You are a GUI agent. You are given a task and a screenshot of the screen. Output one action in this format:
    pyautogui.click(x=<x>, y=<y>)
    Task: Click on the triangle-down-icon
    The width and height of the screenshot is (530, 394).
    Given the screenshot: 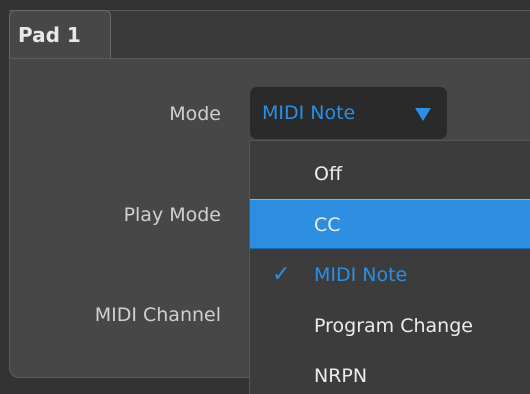 What is the action you would take?
    pyautogui.click(x=423, y=114)
    